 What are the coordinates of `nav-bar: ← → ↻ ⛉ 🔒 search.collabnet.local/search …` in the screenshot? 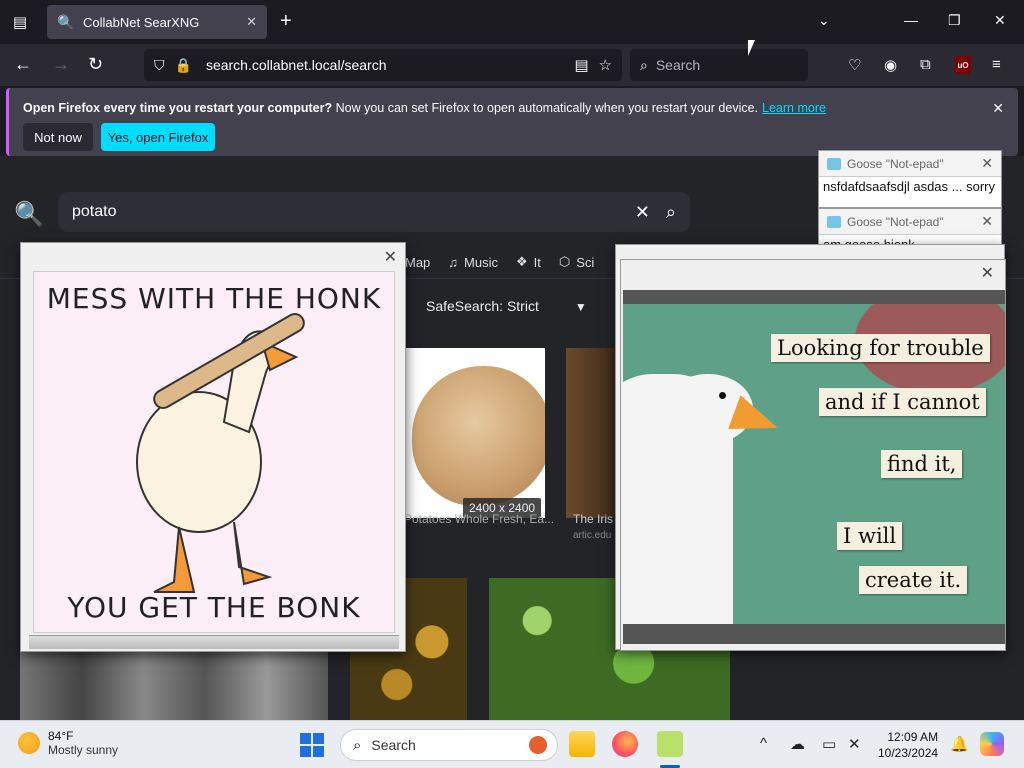 It's located at (512, 65).